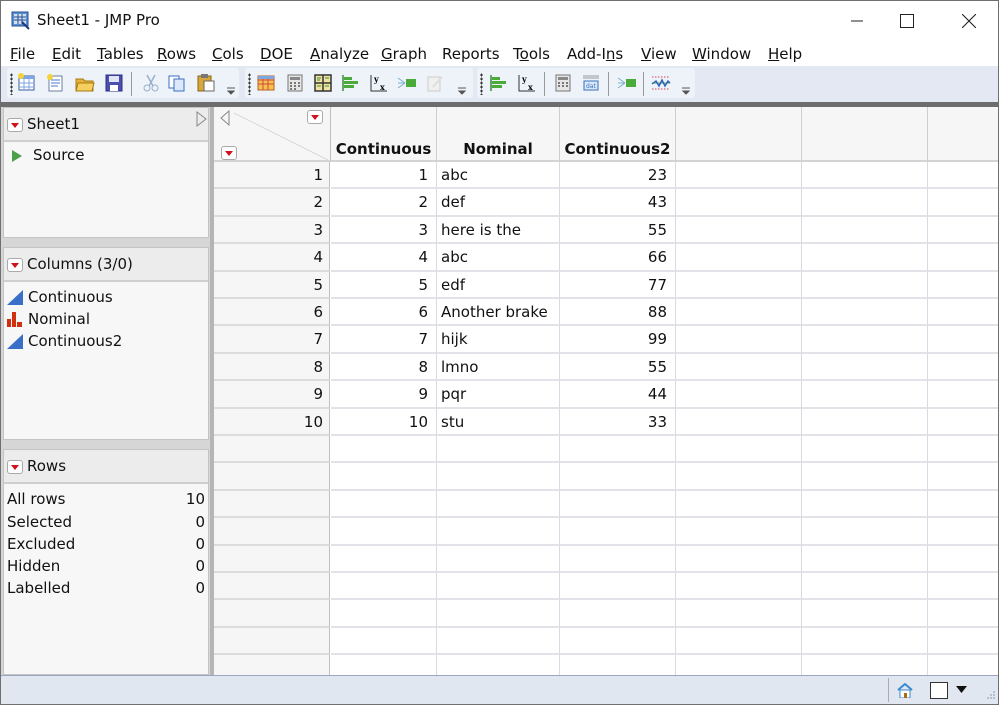  Describe the element at coordinates (272, 285) in the screenshot. I see `row-number: 5` at that location.